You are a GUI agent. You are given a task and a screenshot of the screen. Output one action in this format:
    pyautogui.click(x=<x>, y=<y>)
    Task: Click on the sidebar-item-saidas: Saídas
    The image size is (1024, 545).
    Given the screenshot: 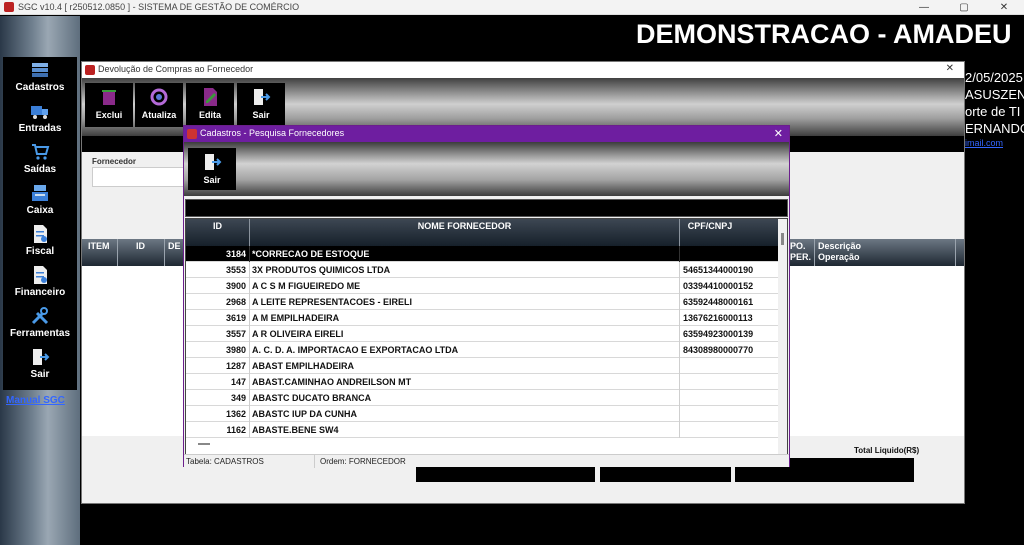 What is the action you would take?
    pyautogui.click(x=40, y=159)
    